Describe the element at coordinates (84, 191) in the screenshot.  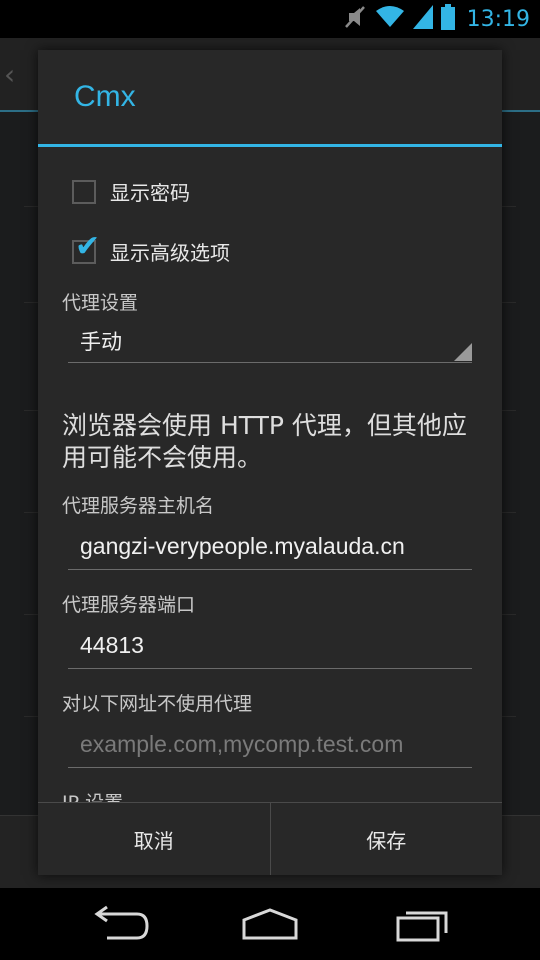
I see `show-password-checkbox` at that location.